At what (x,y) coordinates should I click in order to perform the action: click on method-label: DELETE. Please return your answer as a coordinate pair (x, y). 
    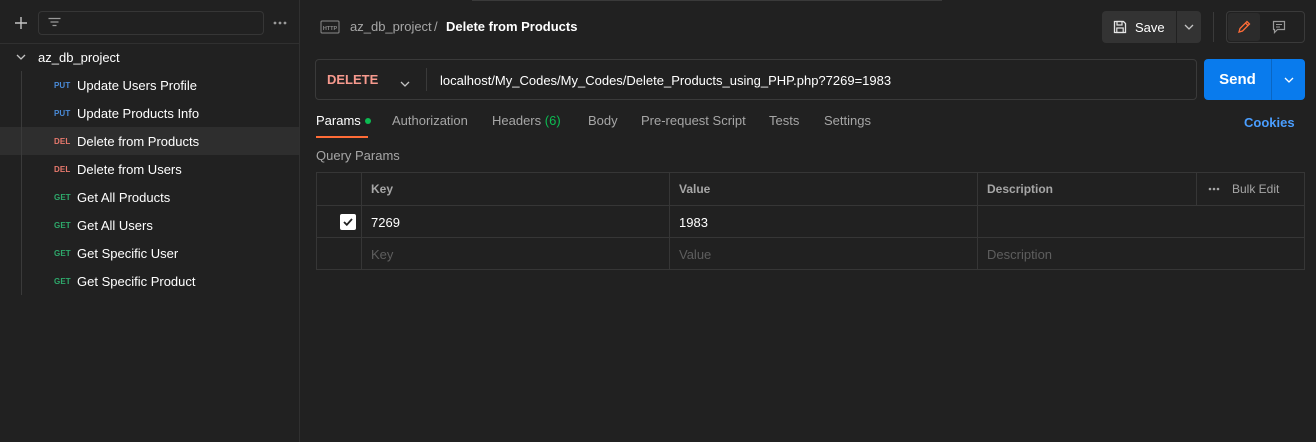
    Looking at the image, I should click on (353, 79).